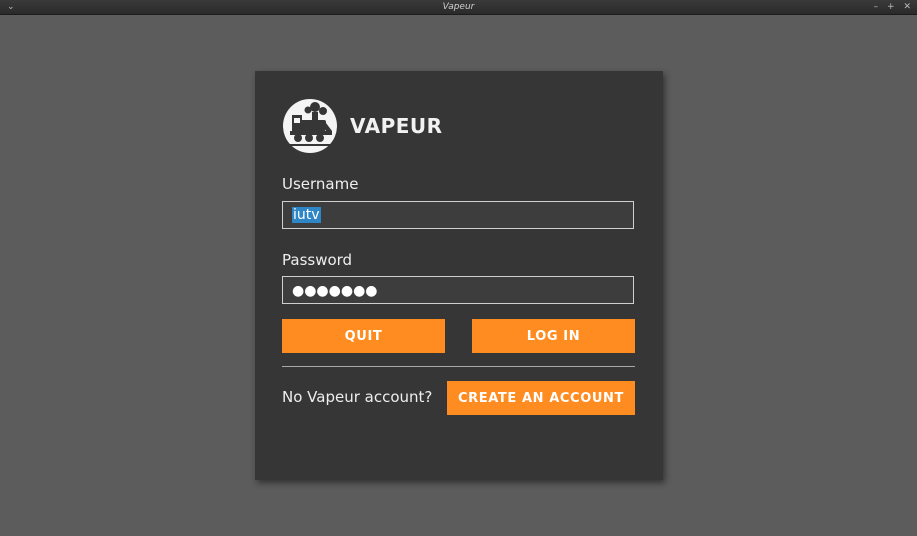  What do you see at coordinates (907, 7) in the screenshot?
I see `close-button: ✕` at bounding box center [907, 7].